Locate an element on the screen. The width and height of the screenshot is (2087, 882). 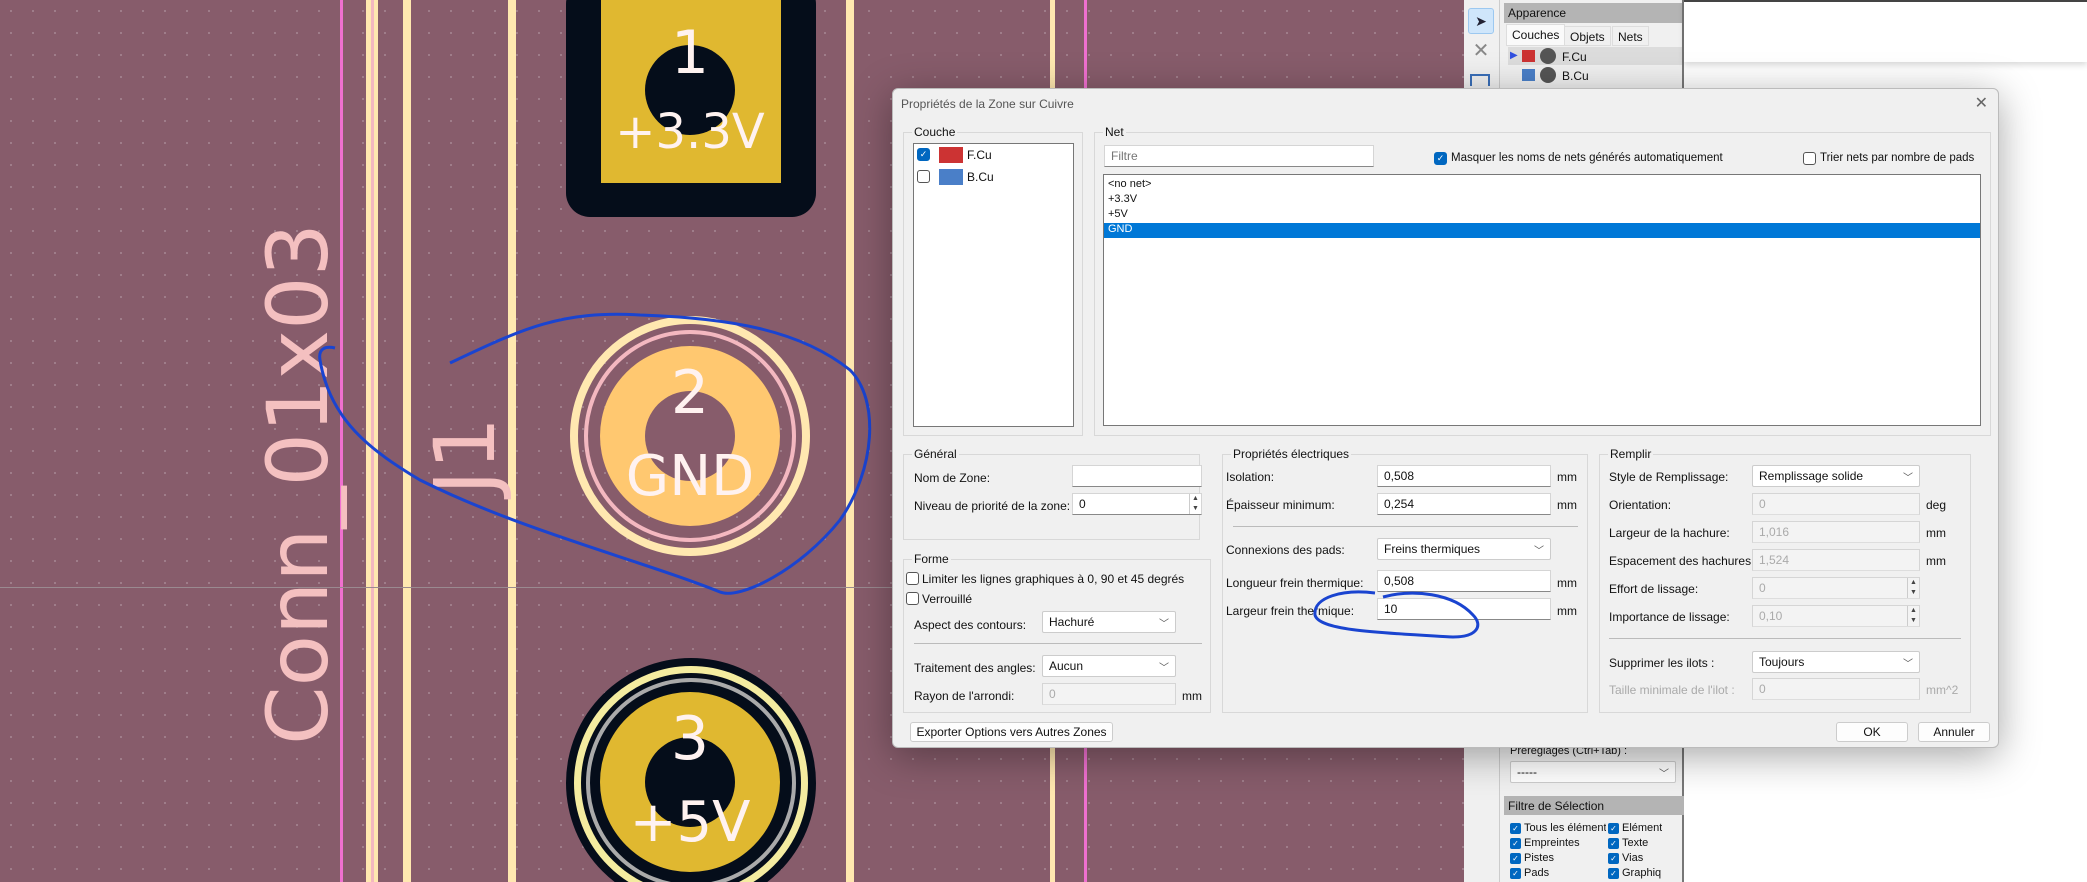
clearance-unit: mm is located at coordinates (1567, 477).